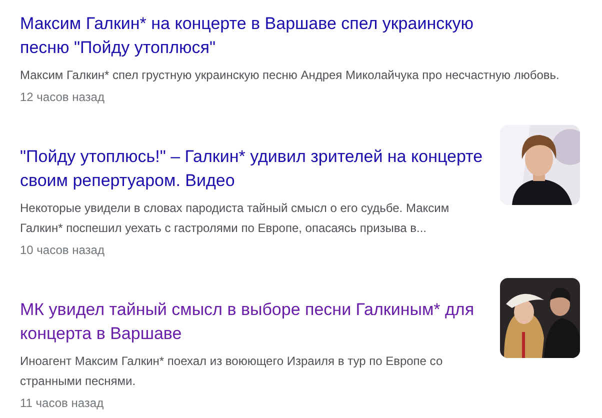 The height and width of the screenshot is (418, 602). I want to click on timestamp: 12 часов назад, so click(63, 97).